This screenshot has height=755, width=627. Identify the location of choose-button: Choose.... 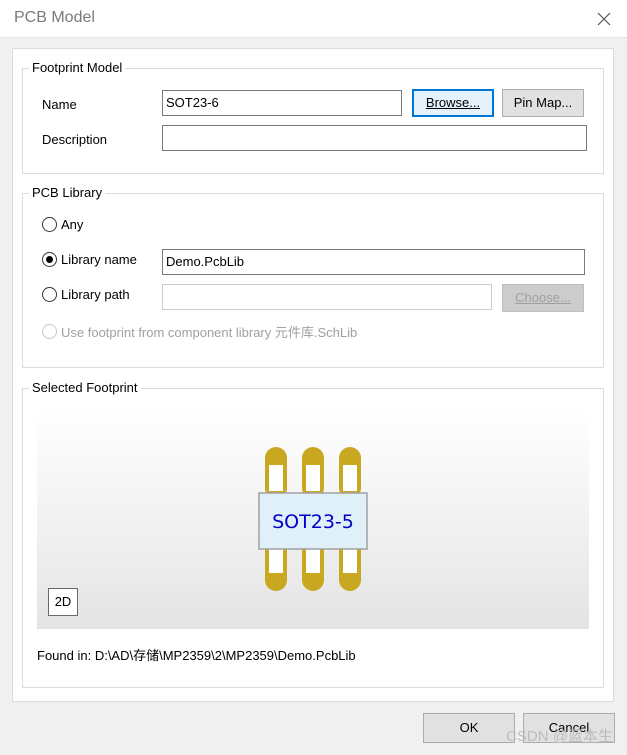
(543, 298).